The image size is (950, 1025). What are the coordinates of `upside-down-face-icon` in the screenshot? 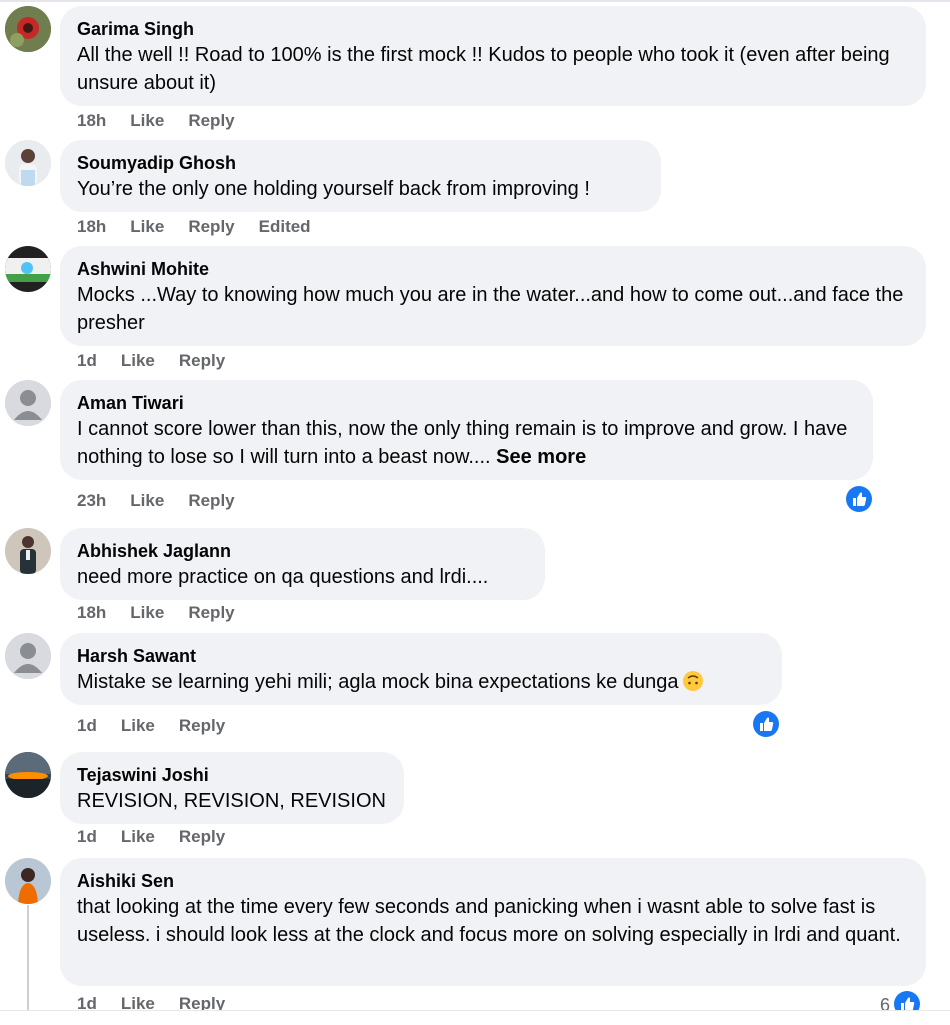 It's located at (693, 681).